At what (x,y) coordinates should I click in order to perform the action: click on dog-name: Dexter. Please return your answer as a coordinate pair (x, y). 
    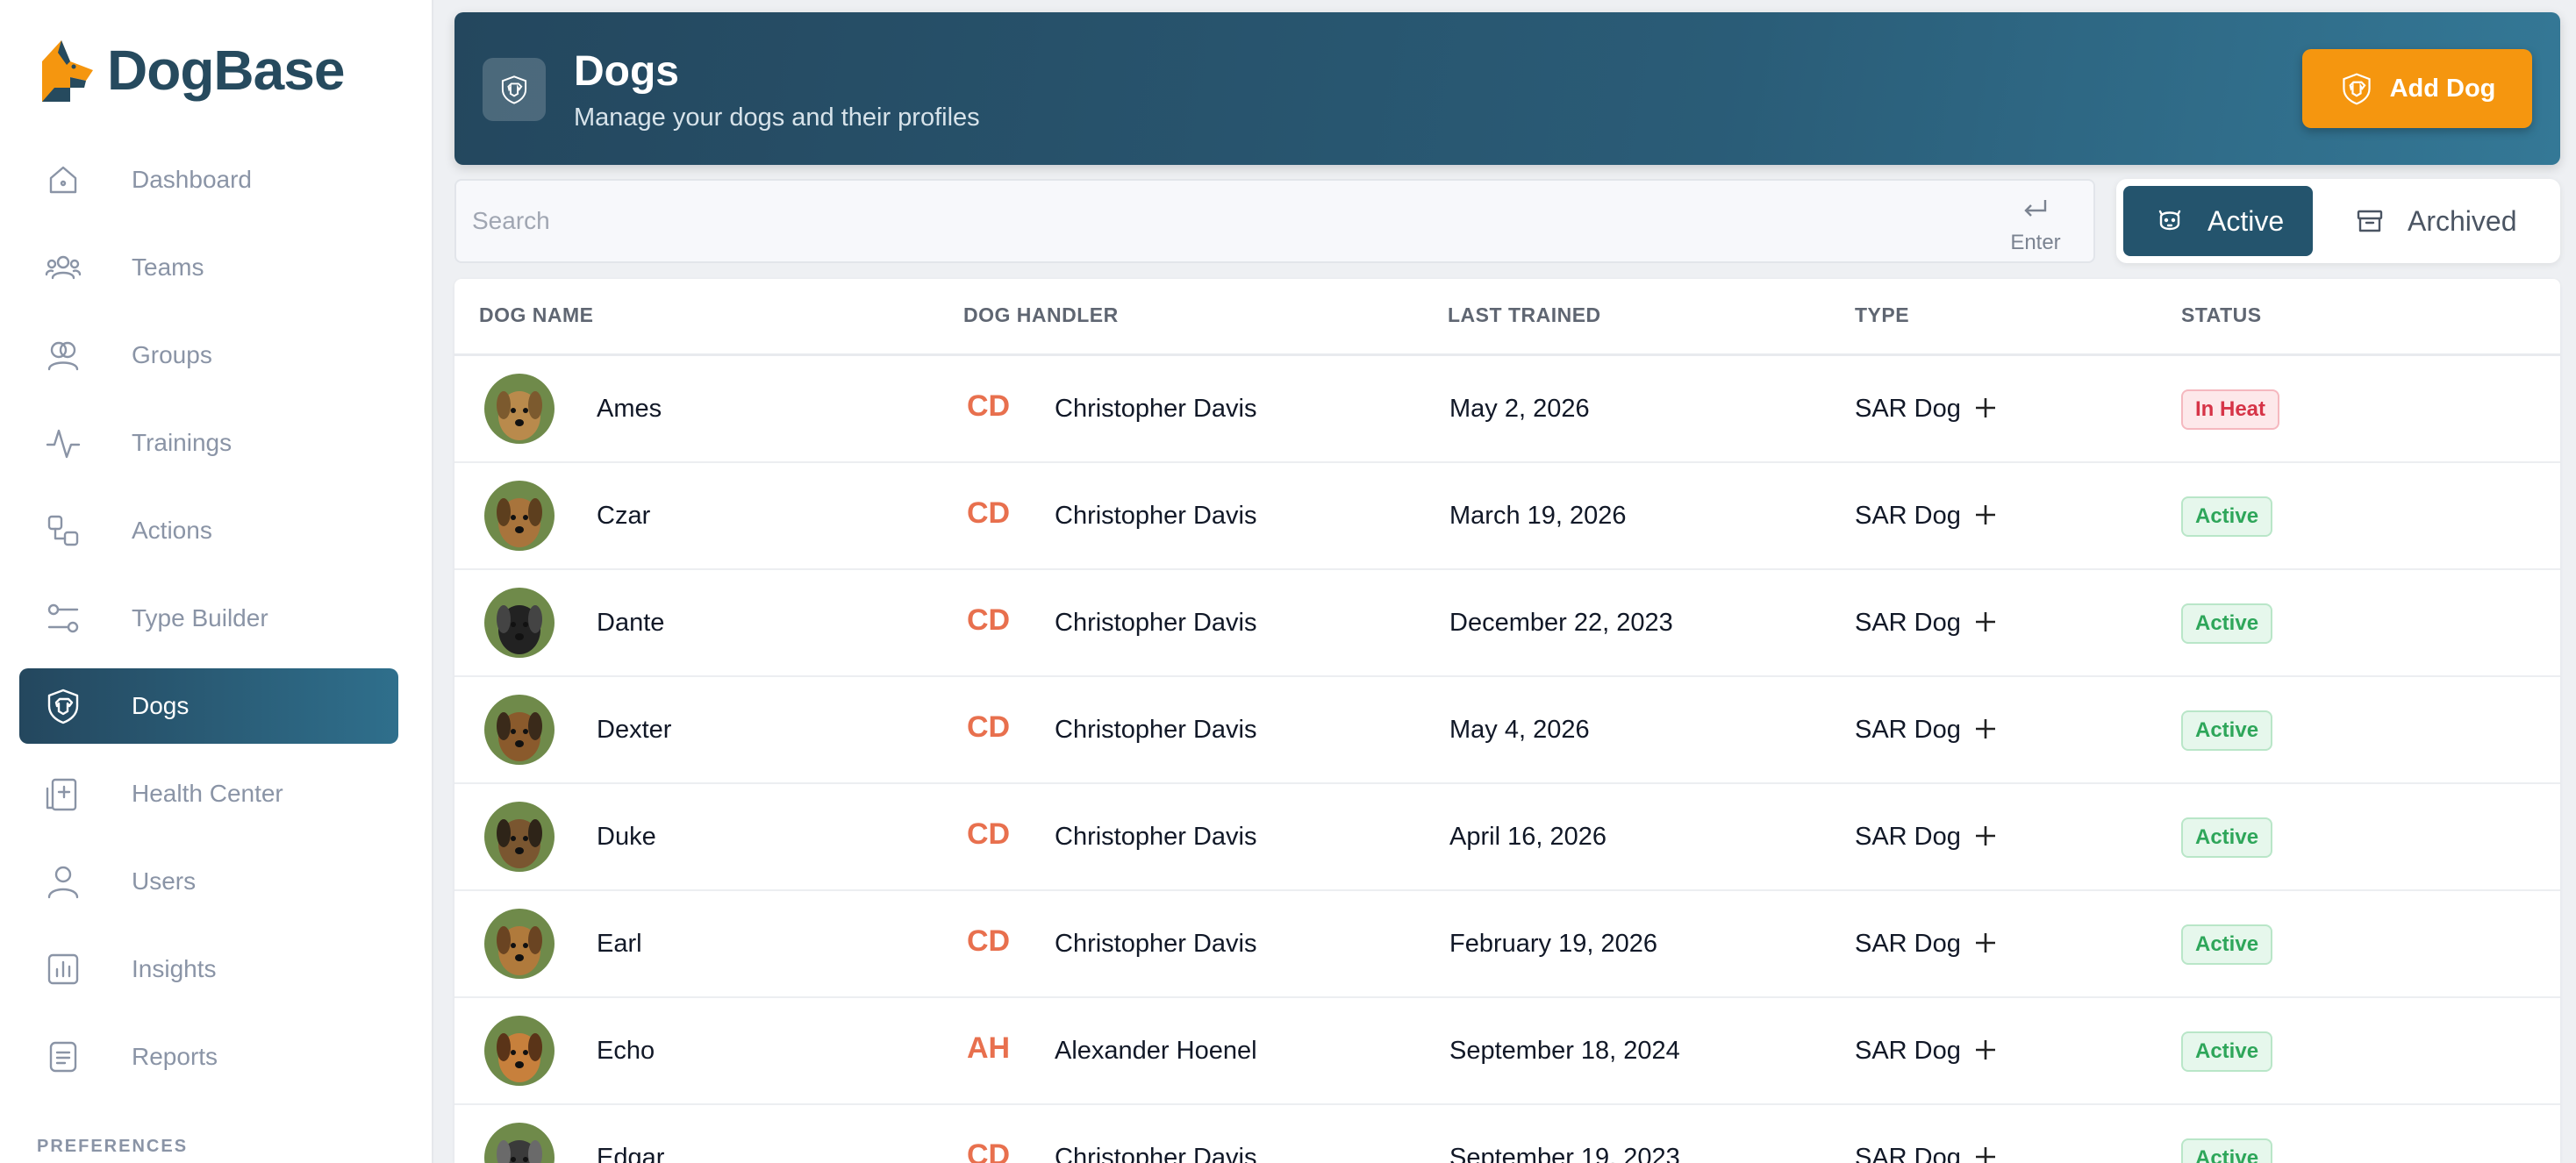
    Looking at the image, I should click on (634, 730).